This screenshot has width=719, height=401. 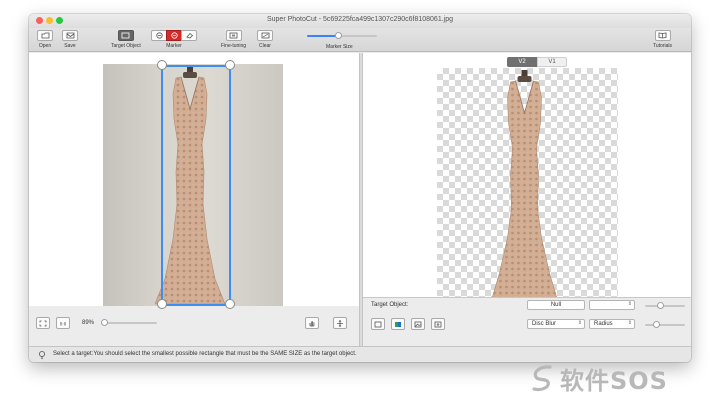 I want to click on fine-tuning-icon, so click(x=233, y=35).